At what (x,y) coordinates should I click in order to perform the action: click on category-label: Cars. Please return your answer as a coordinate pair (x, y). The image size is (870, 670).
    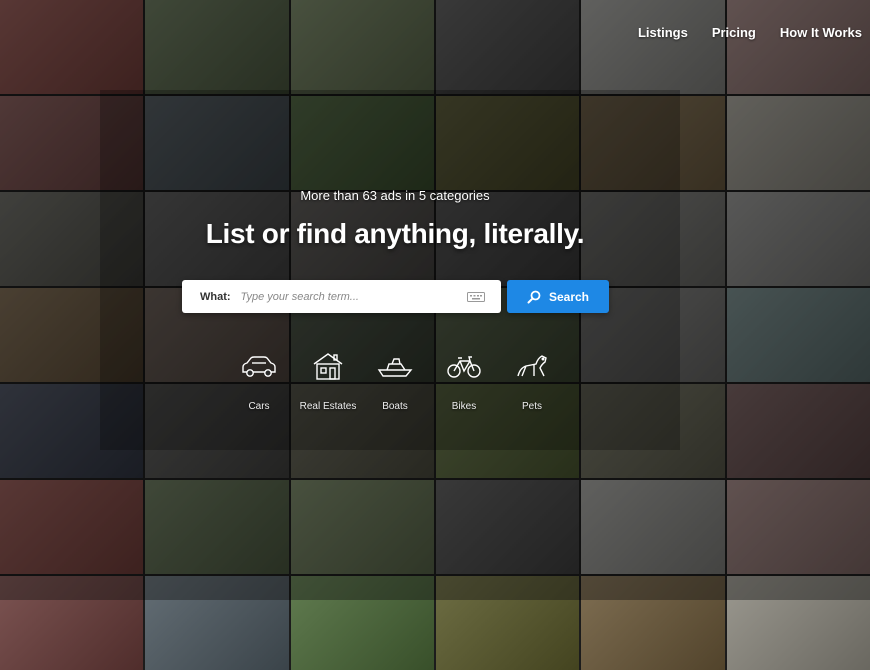
    Looking at the image, I should click on (259, 406).